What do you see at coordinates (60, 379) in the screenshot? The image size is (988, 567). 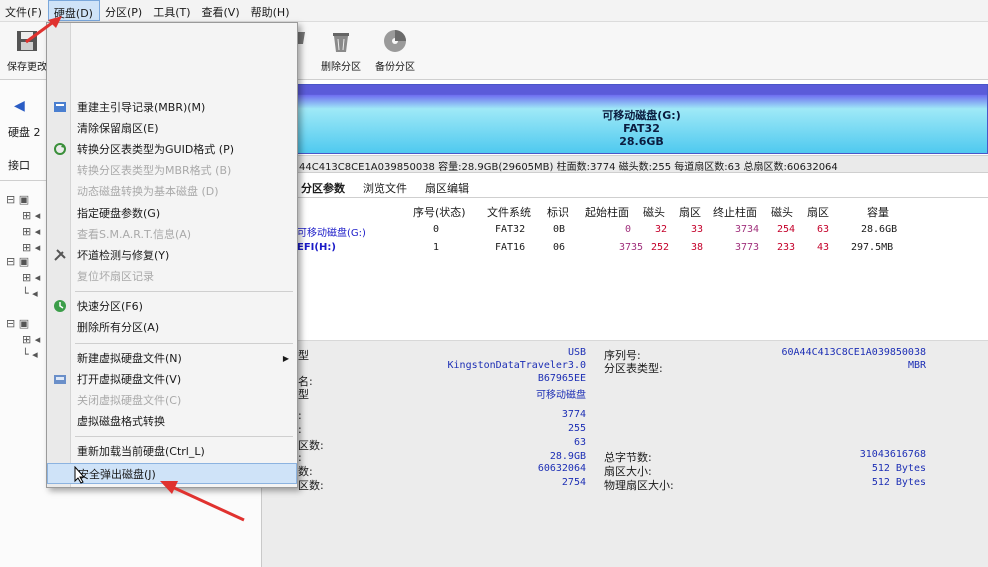 I see `open-disk-icon` at bounding box center [60, 379].